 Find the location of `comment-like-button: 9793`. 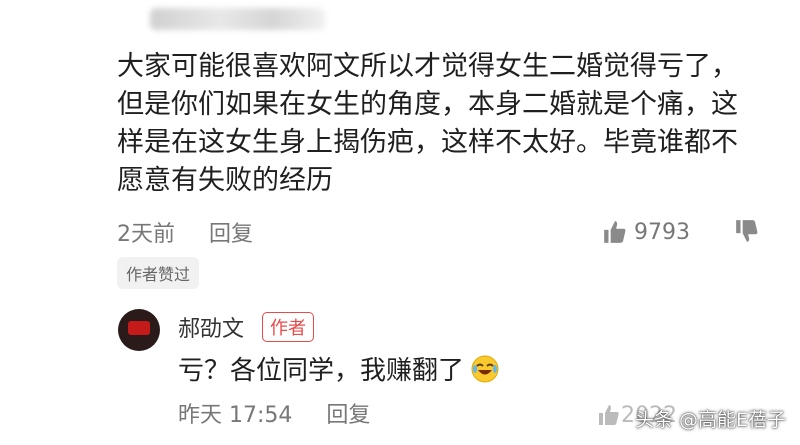

comment-like-button: 9793 is located at coordinates (646, 232).